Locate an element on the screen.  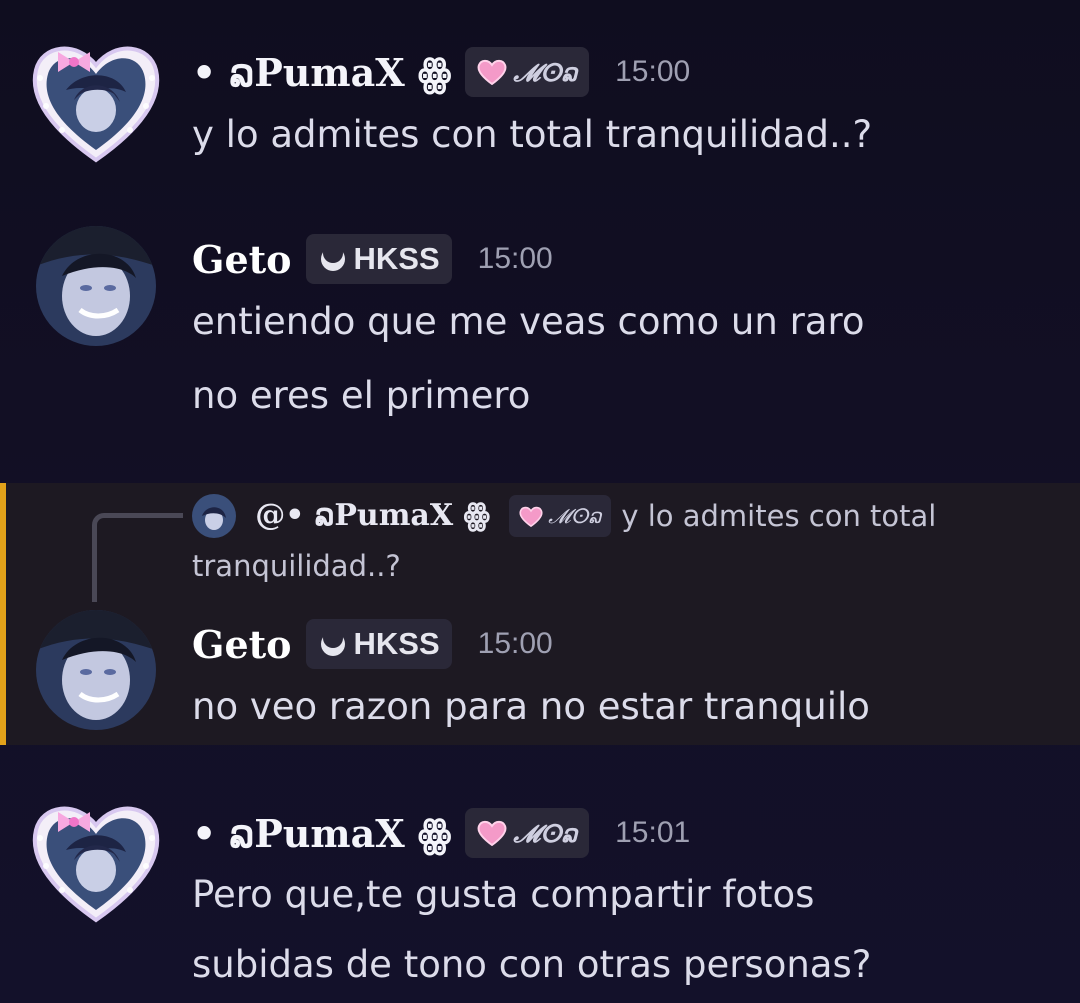
reply-username: @• ລPumaX ꙮ is located at coordinates (372, 515).